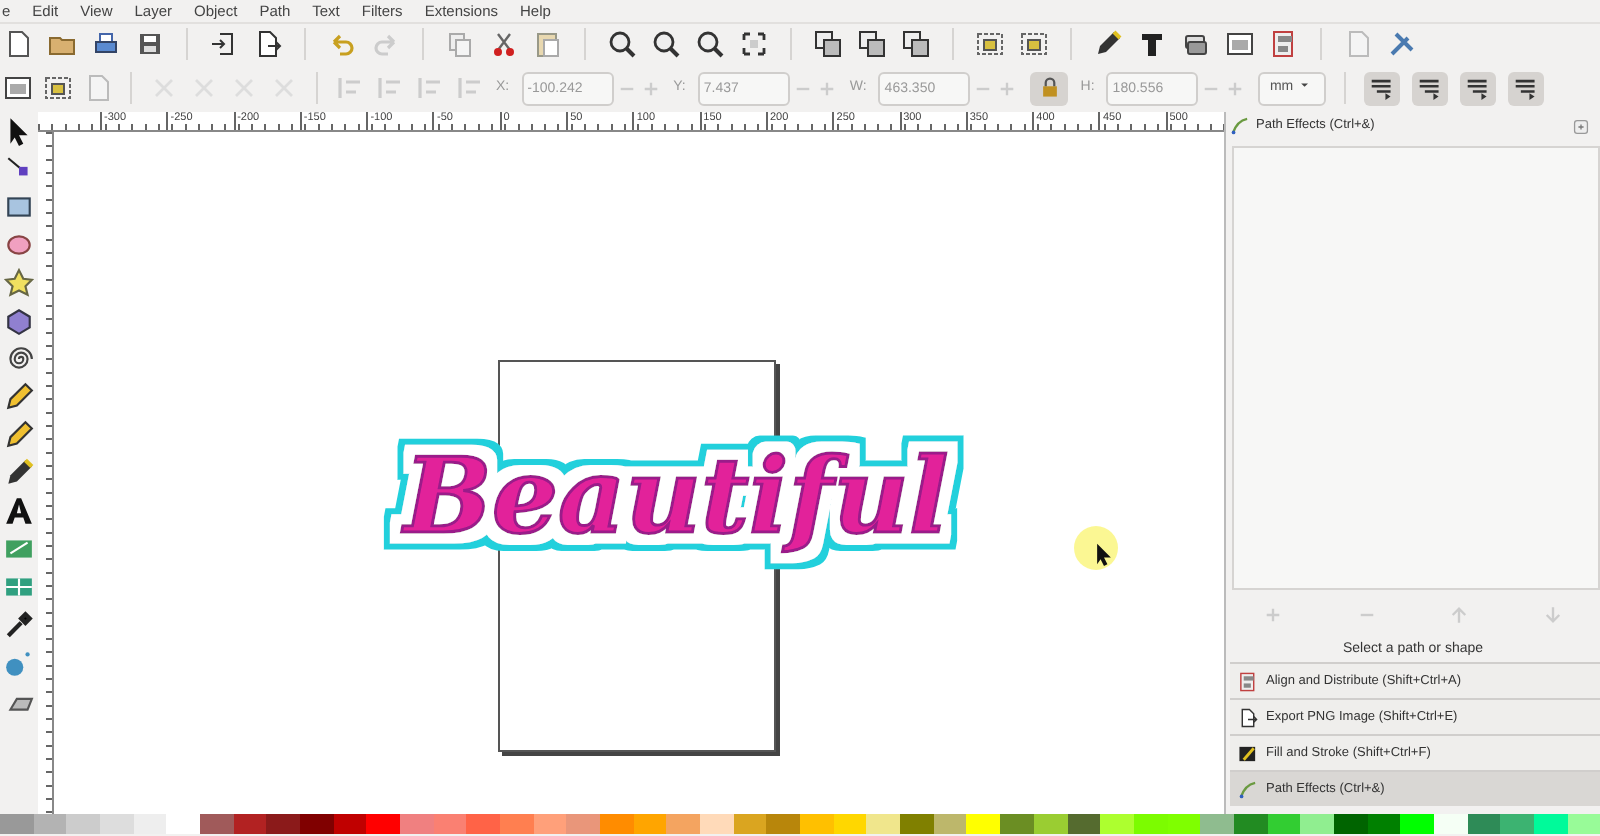 This screenshot has width=1600, height=836. What do you see at coordinates (19, 473) in the screenshot?
I see `calligraphy-icon` at bounding box center [19, 473].